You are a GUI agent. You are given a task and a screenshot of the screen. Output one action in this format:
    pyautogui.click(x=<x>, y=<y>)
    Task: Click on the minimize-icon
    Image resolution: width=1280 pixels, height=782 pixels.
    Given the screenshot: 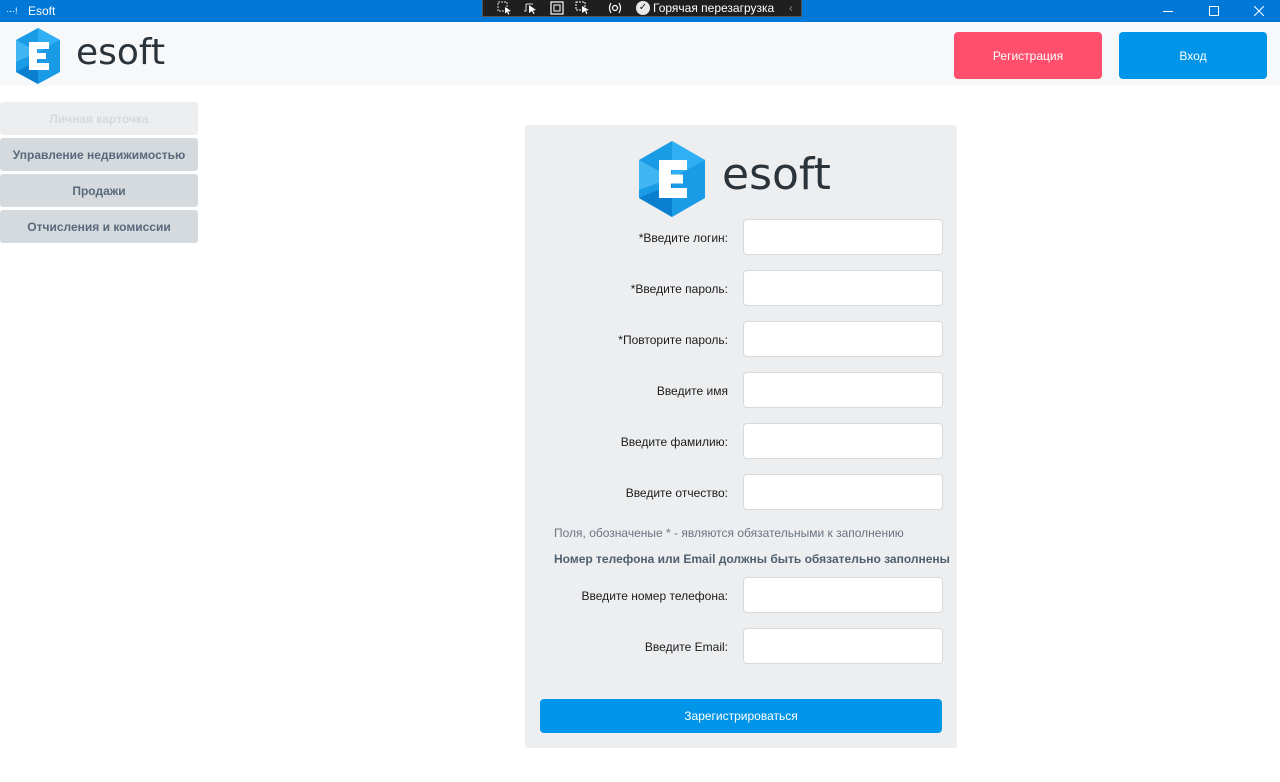 What is the action you would take?
    pyautogui.click(x=1168, y=11)
    